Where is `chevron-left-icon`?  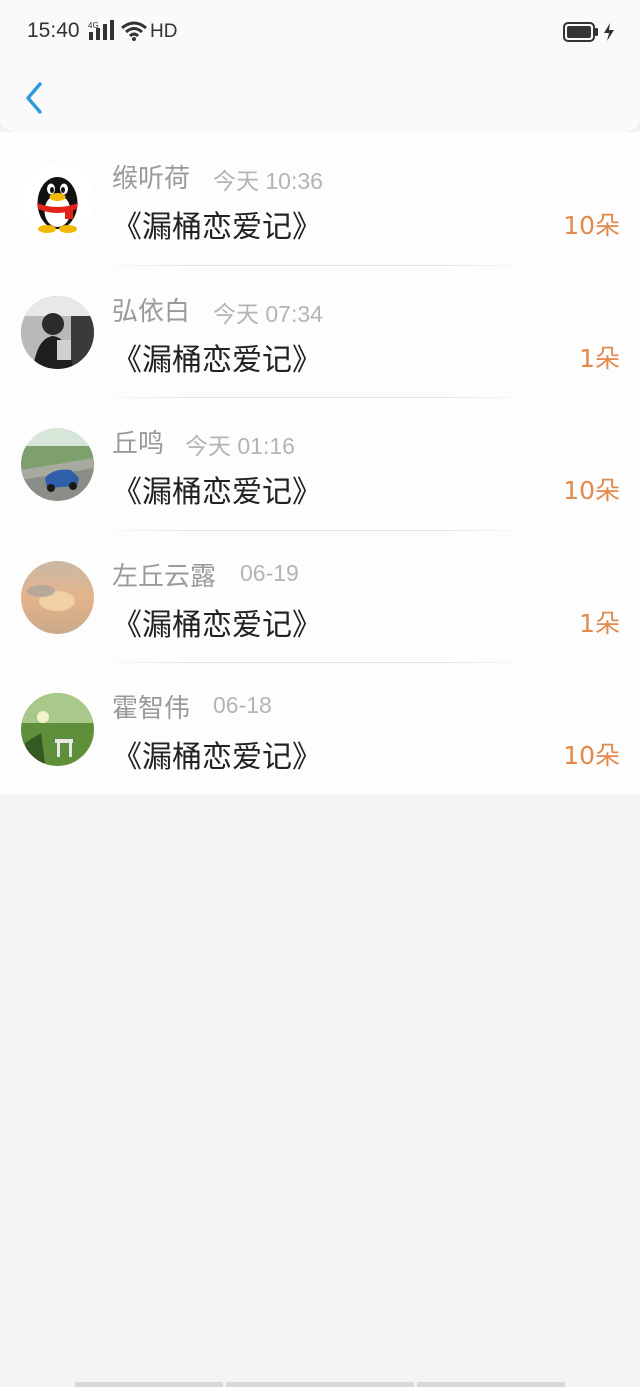
chevron-left-icon is located at coordinates (35, 98).